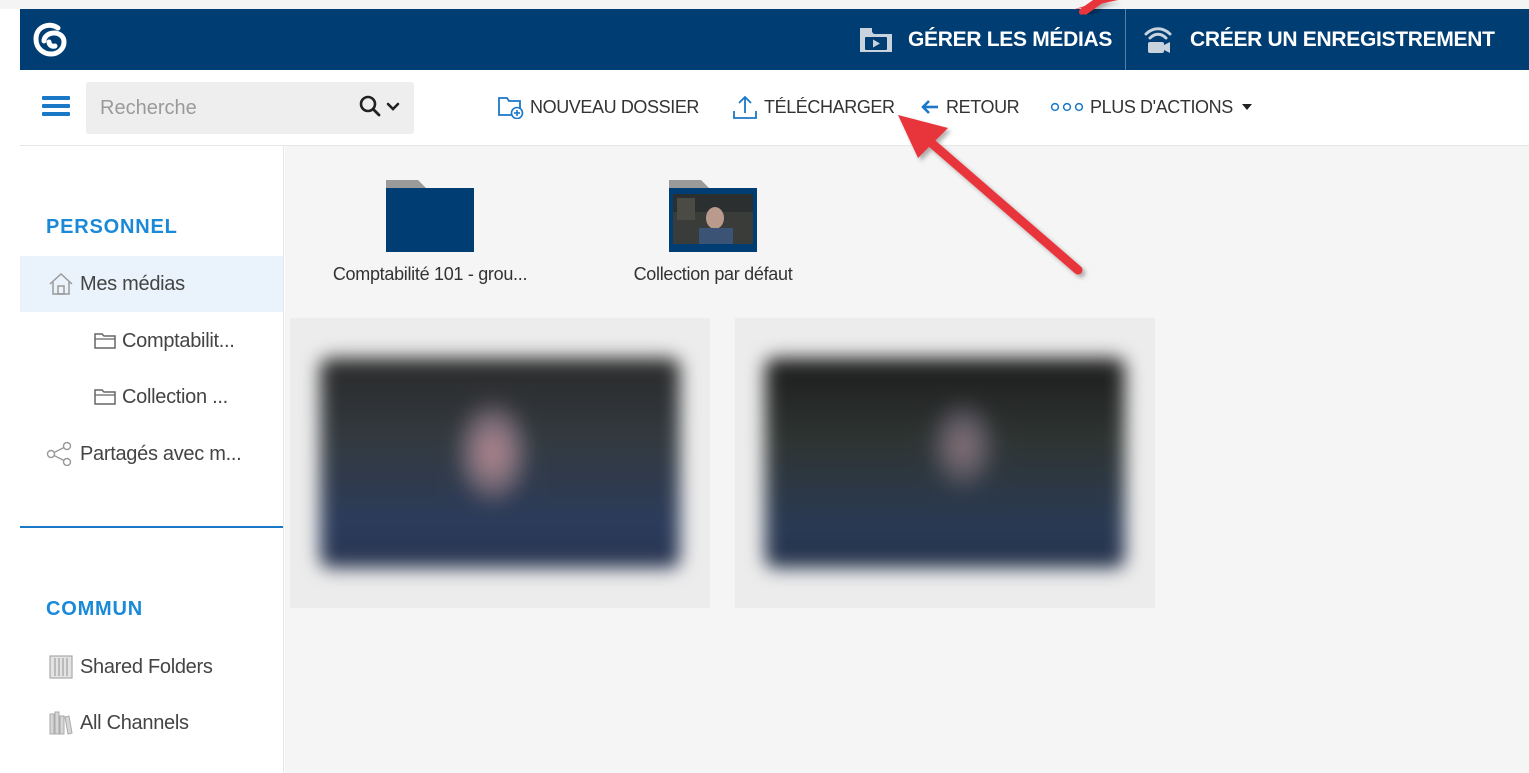  I want to click on search-input, so click(225, 108).